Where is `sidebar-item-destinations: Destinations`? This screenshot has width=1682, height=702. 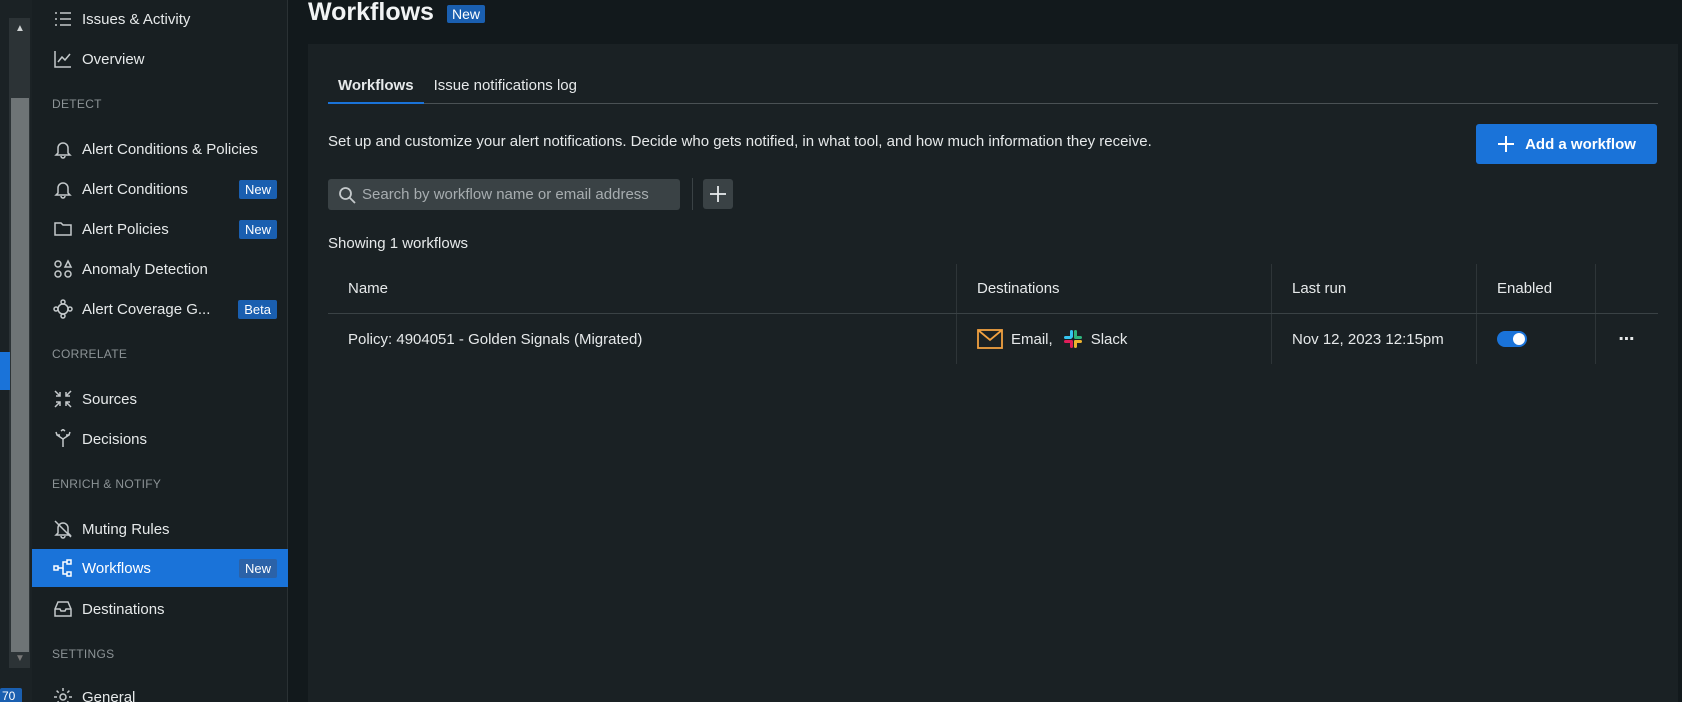
sidebar-item-destinations: Destinations is located at coordinates (160, 609).